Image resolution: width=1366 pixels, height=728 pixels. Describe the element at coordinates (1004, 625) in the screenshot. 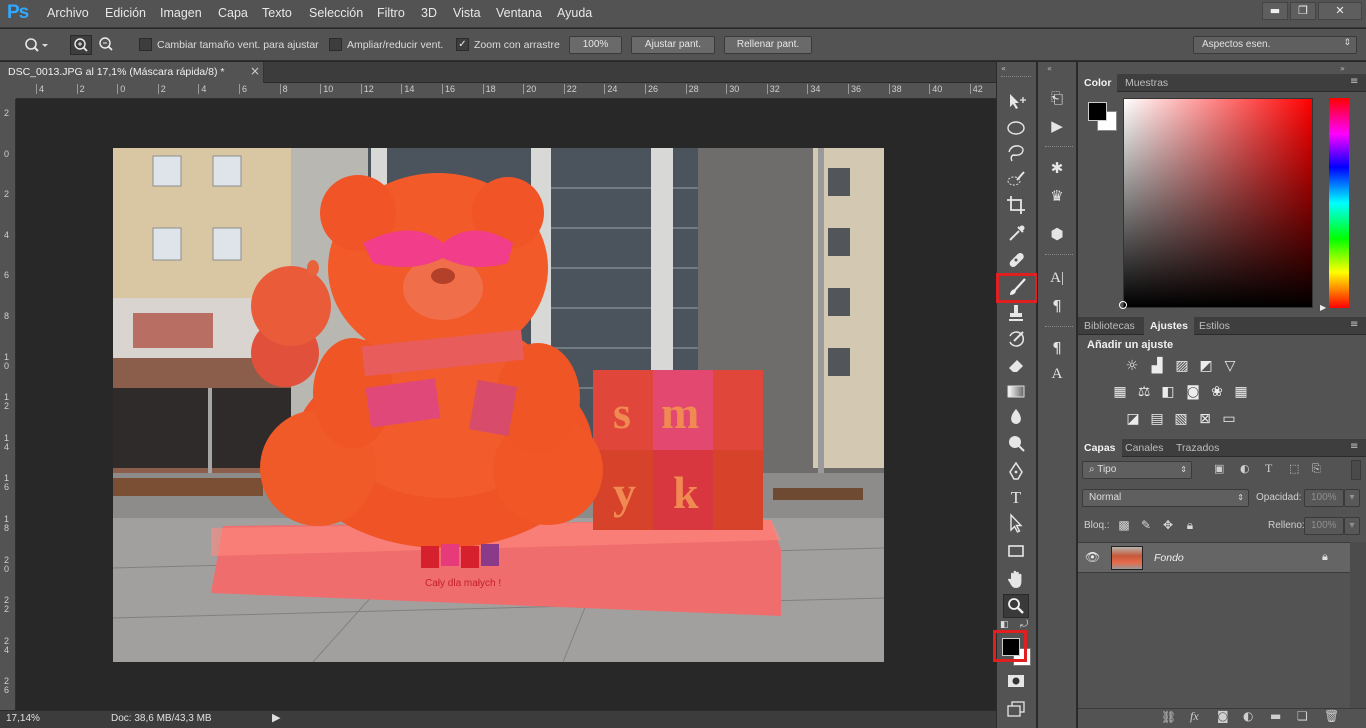

I see `default-colors-icon: ◧` at that location.